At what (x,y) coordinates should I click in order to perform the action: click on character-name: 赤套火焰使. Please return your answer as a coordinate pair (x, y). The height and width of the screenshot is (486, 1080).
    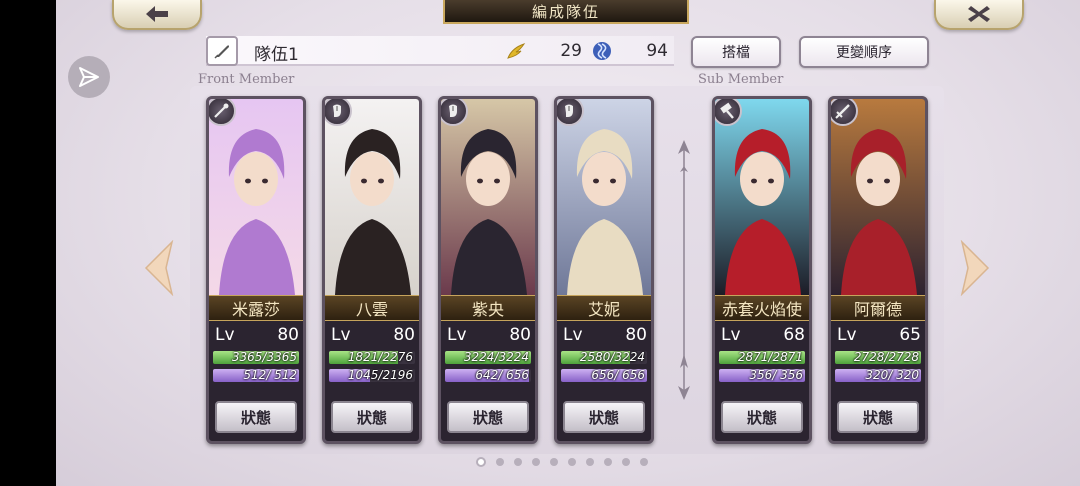
    Looking at the image, I should click on (762, 308).